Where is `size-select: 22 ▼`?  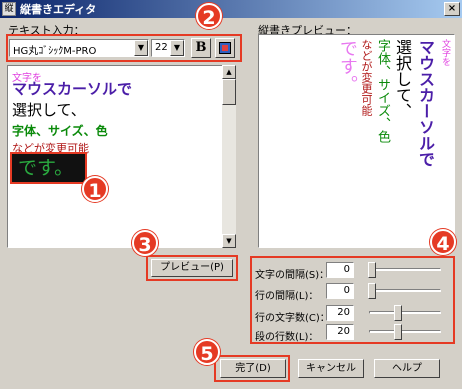 size-select: 22 ▼ is located at coordinates (168, 48).